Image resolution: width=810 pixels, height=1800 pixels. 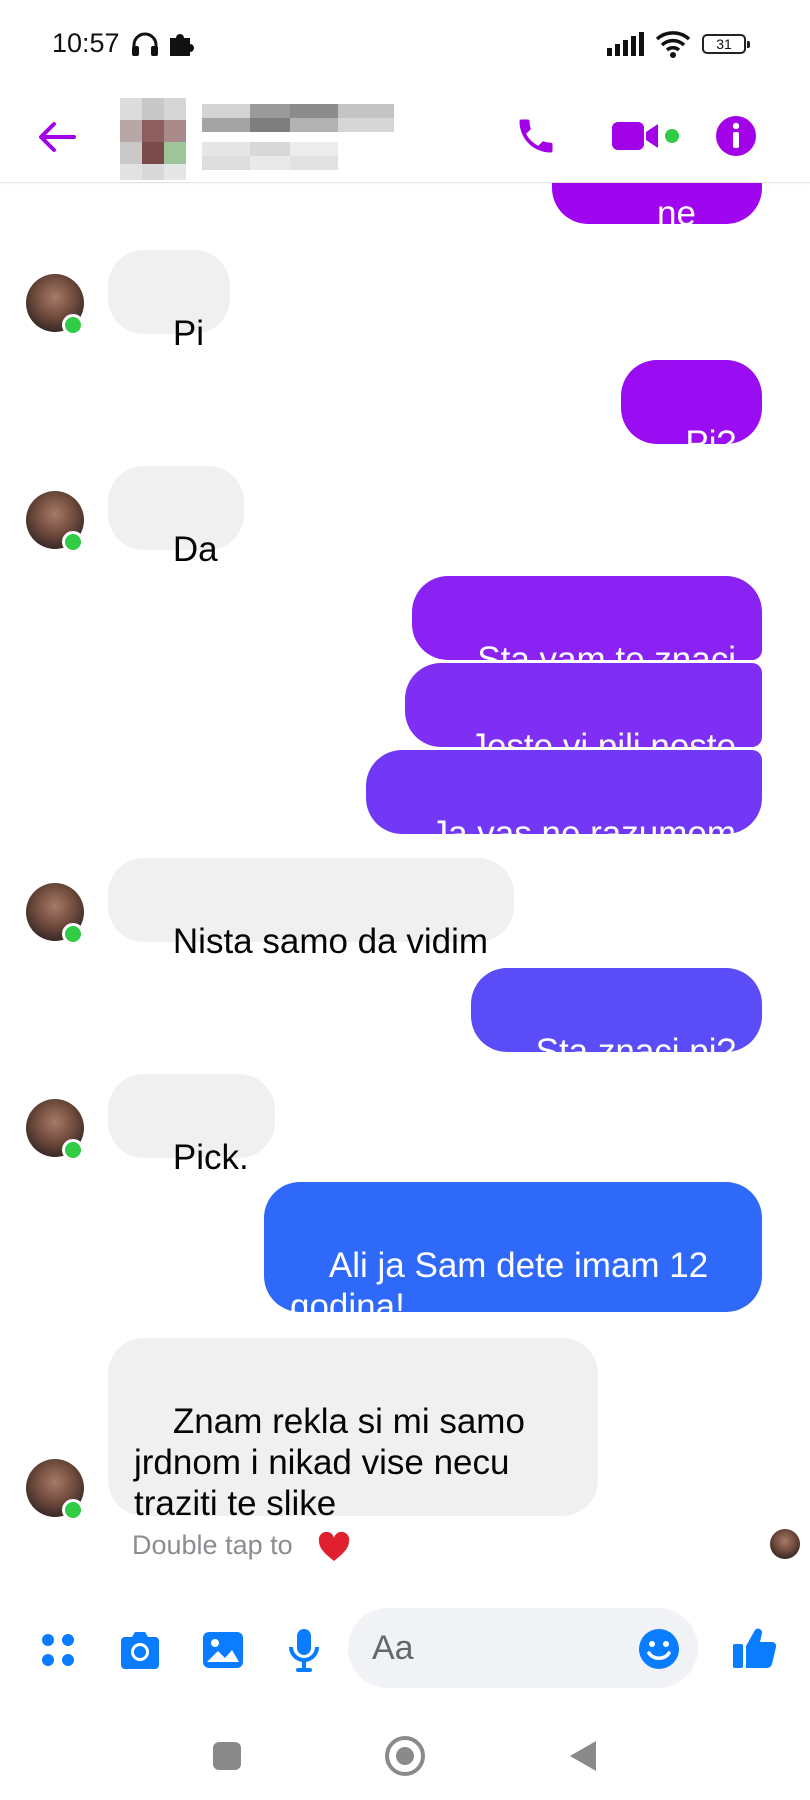 I want to click on reaction-hint: Double tap to, so click(x=212, y=1545).